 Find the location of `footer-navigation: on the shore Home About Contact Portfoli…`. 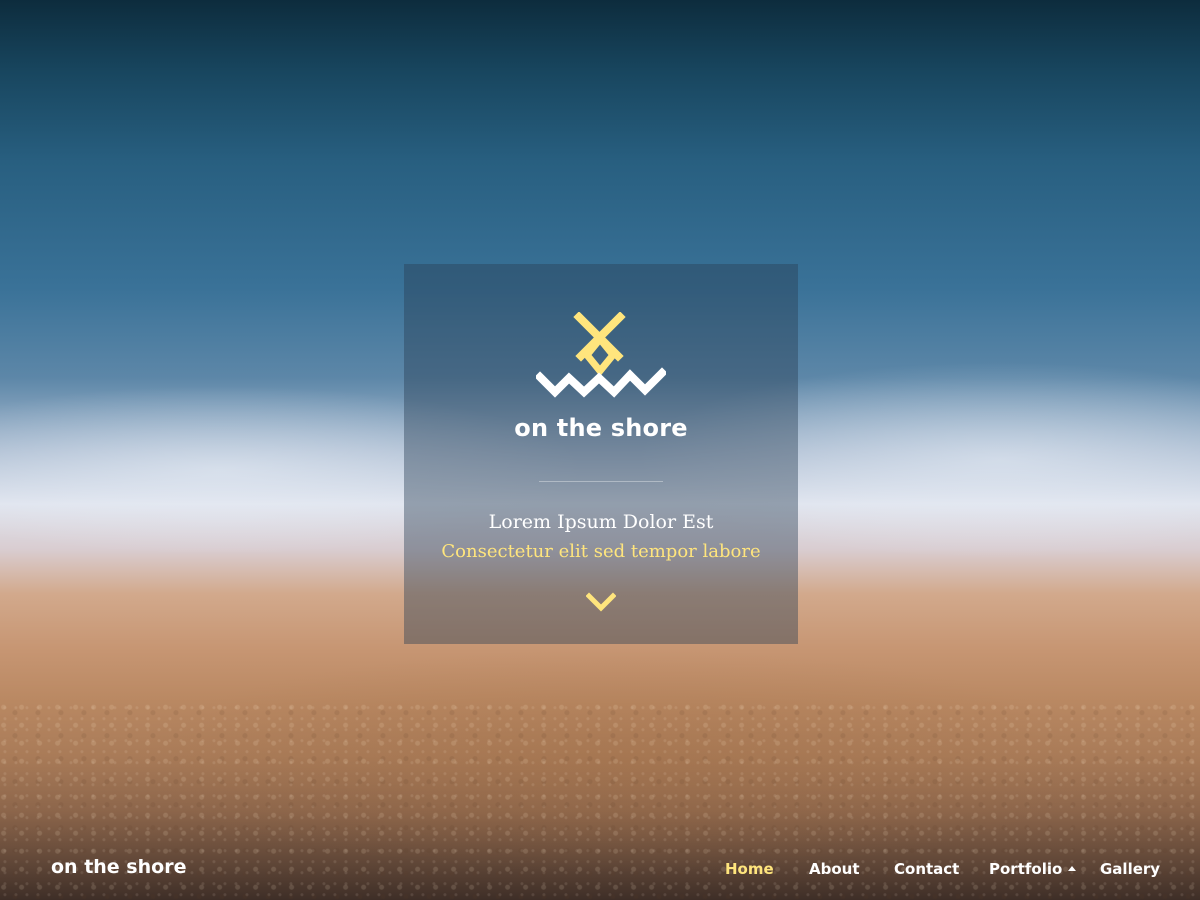

footer-navigation: on the shore Home About Contact Portfoli… is located at coordinates (600, 868).